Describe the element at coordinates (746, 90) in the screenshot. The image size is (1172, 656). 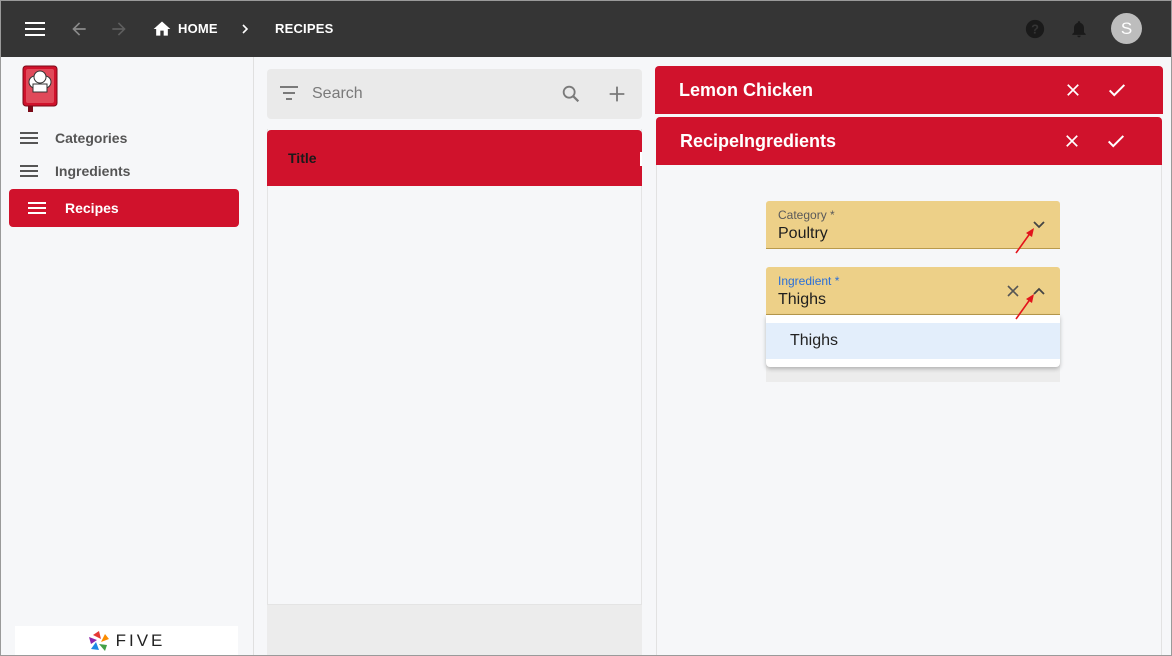
I see `recipe-form-title: Lemon Chicken` at that location.